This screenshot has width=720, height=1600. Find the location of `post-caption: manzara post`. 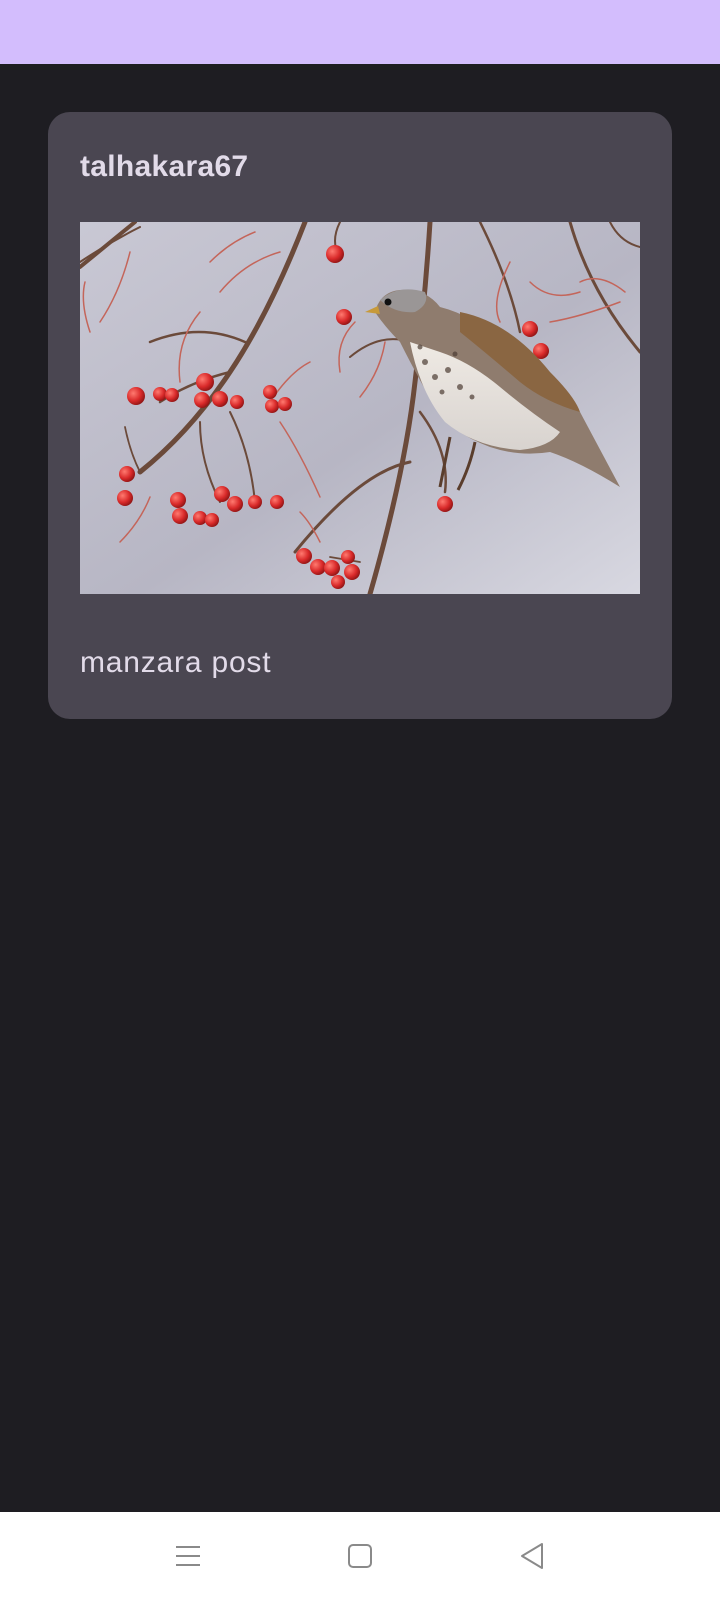

post-caption: manzara post is located at coordinates (176, 662).